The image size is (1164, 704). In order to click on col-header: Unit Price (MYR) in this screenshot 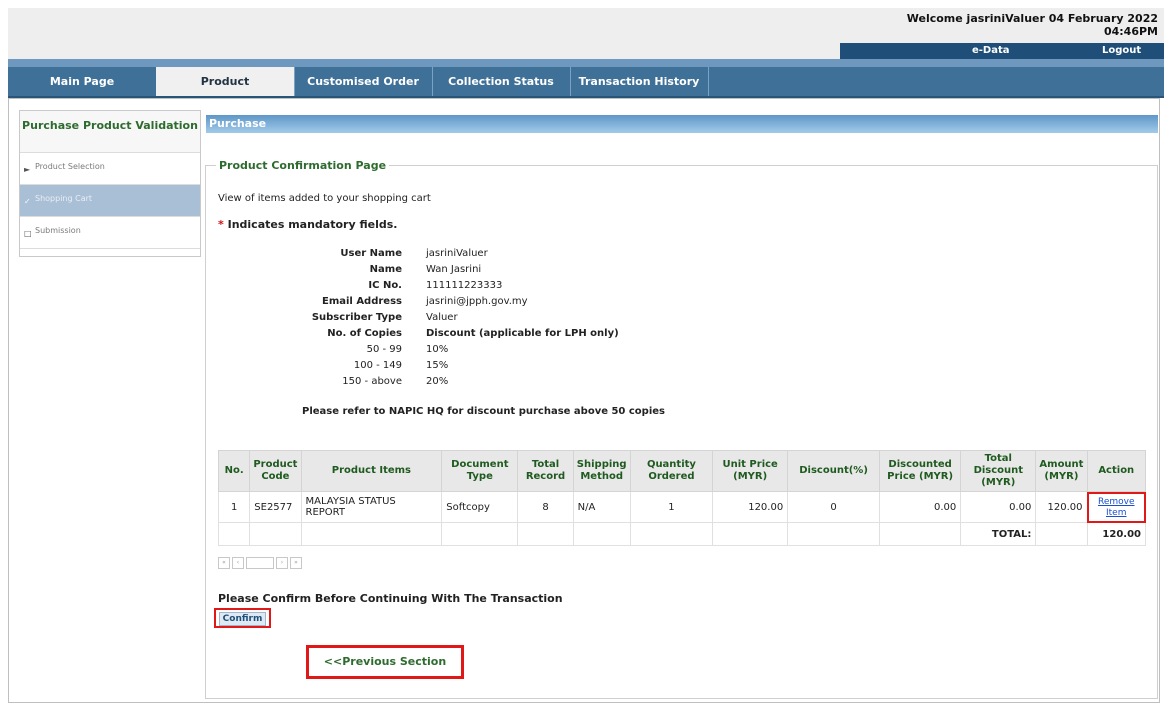, I will do `click(750, 471)`.